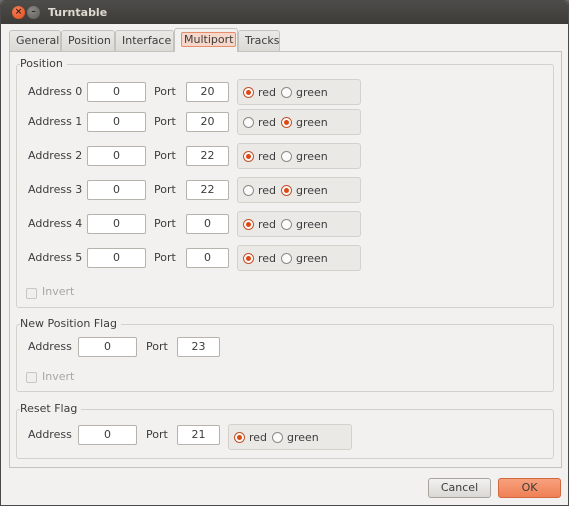  What do you see at coordinates (198, 347) in the screenshot?
I see `new-position-flag-port-field: 23` at bounding box center [198, 347].